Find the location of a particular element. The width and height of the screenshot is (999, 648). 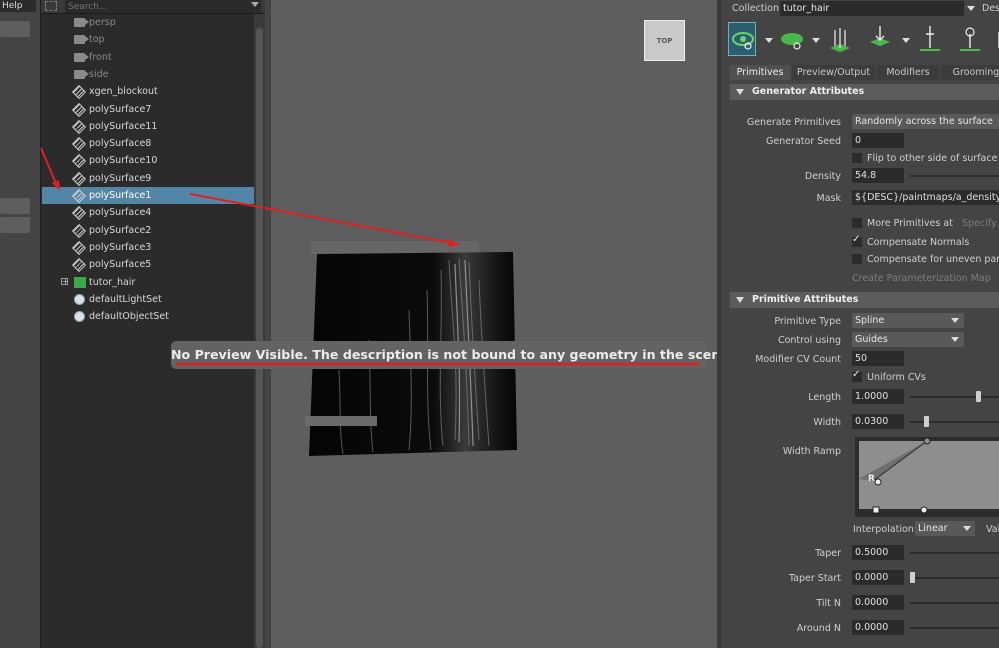

generator-seed-field: 0 is located at coordinates (878, 140).